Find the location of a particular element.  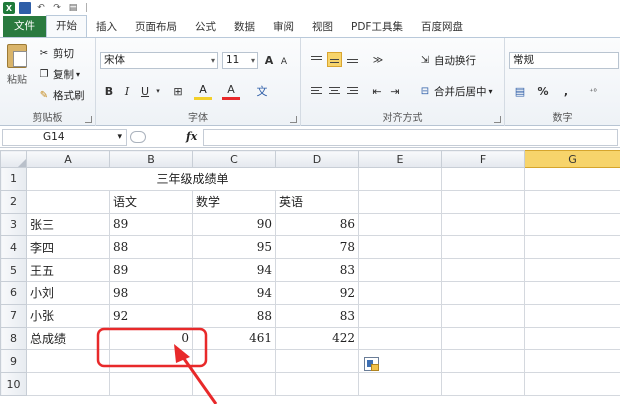

copy-button: ❐ 复制 ▾ is located at coordinates (59, 74).